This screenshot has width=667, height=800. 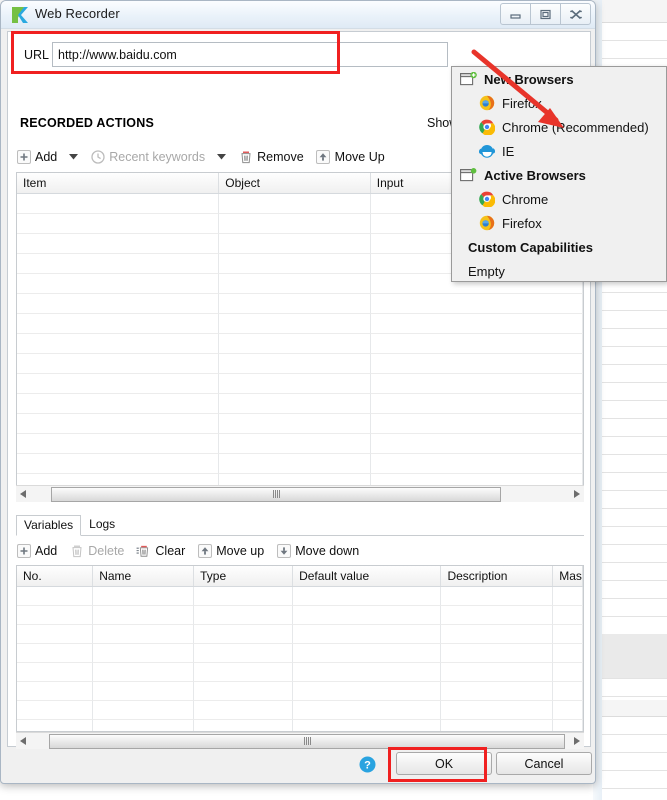 I want to click on menu-item-firefox-active: Firefox, so click(x=559, y=223).